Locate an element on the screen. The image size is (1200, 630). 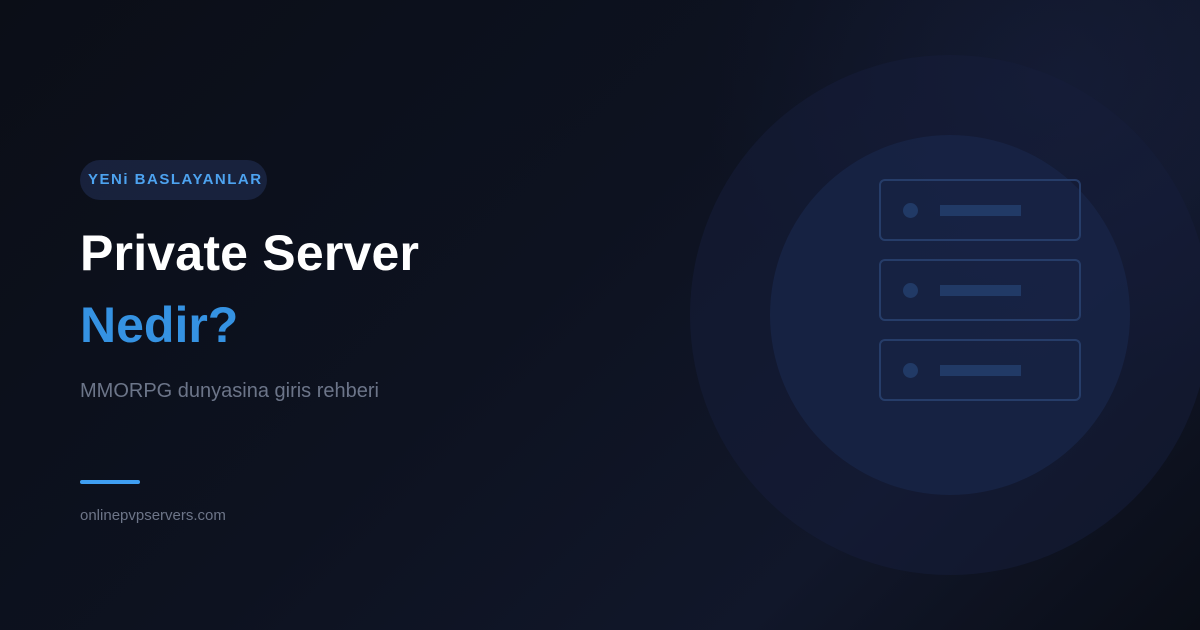
page-title-line-2: Nedir? is located at coordinates (159, 325).